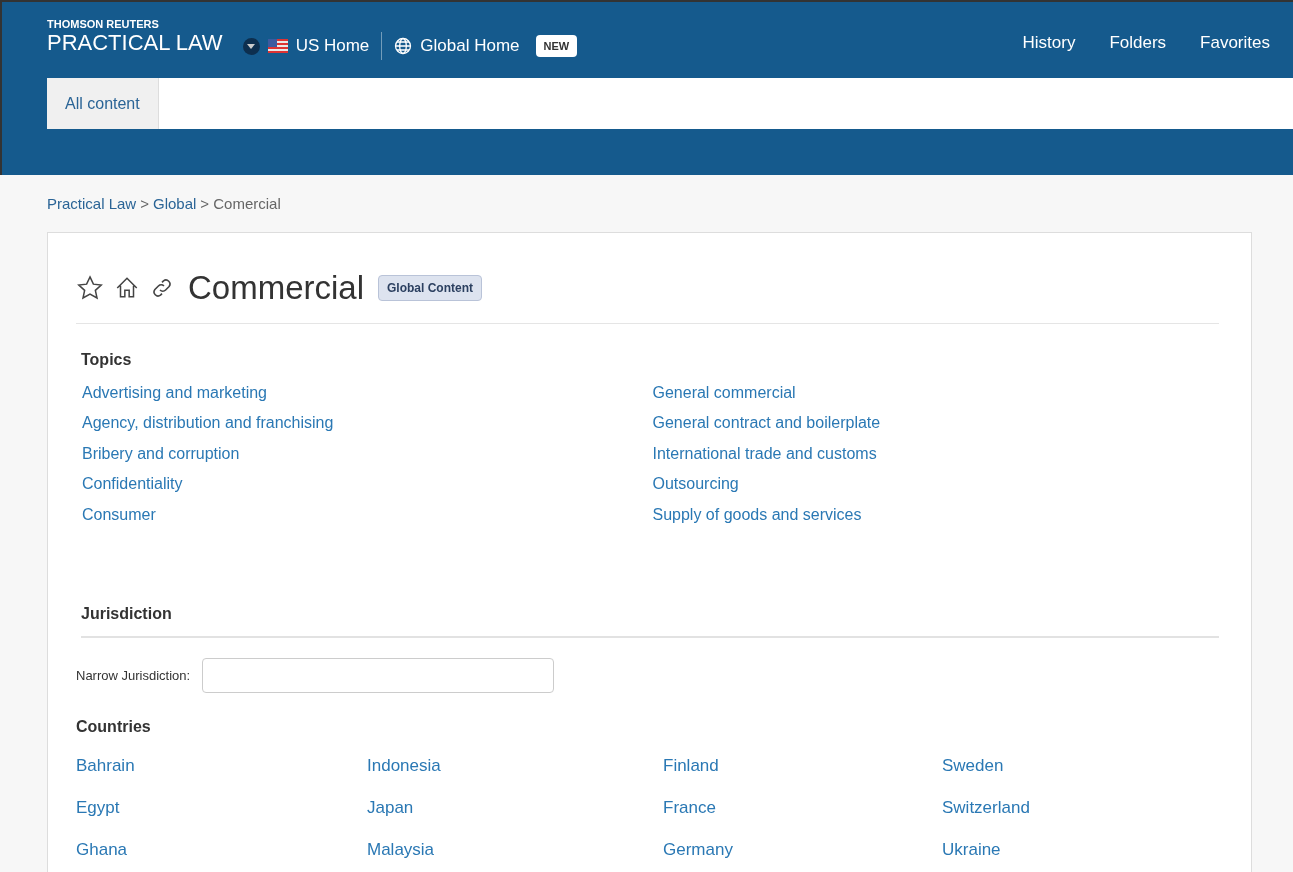  Describe the element at coordinates (937, 423) in the screenshot. I see `topic-link: General contract and boilerplate` at that location.